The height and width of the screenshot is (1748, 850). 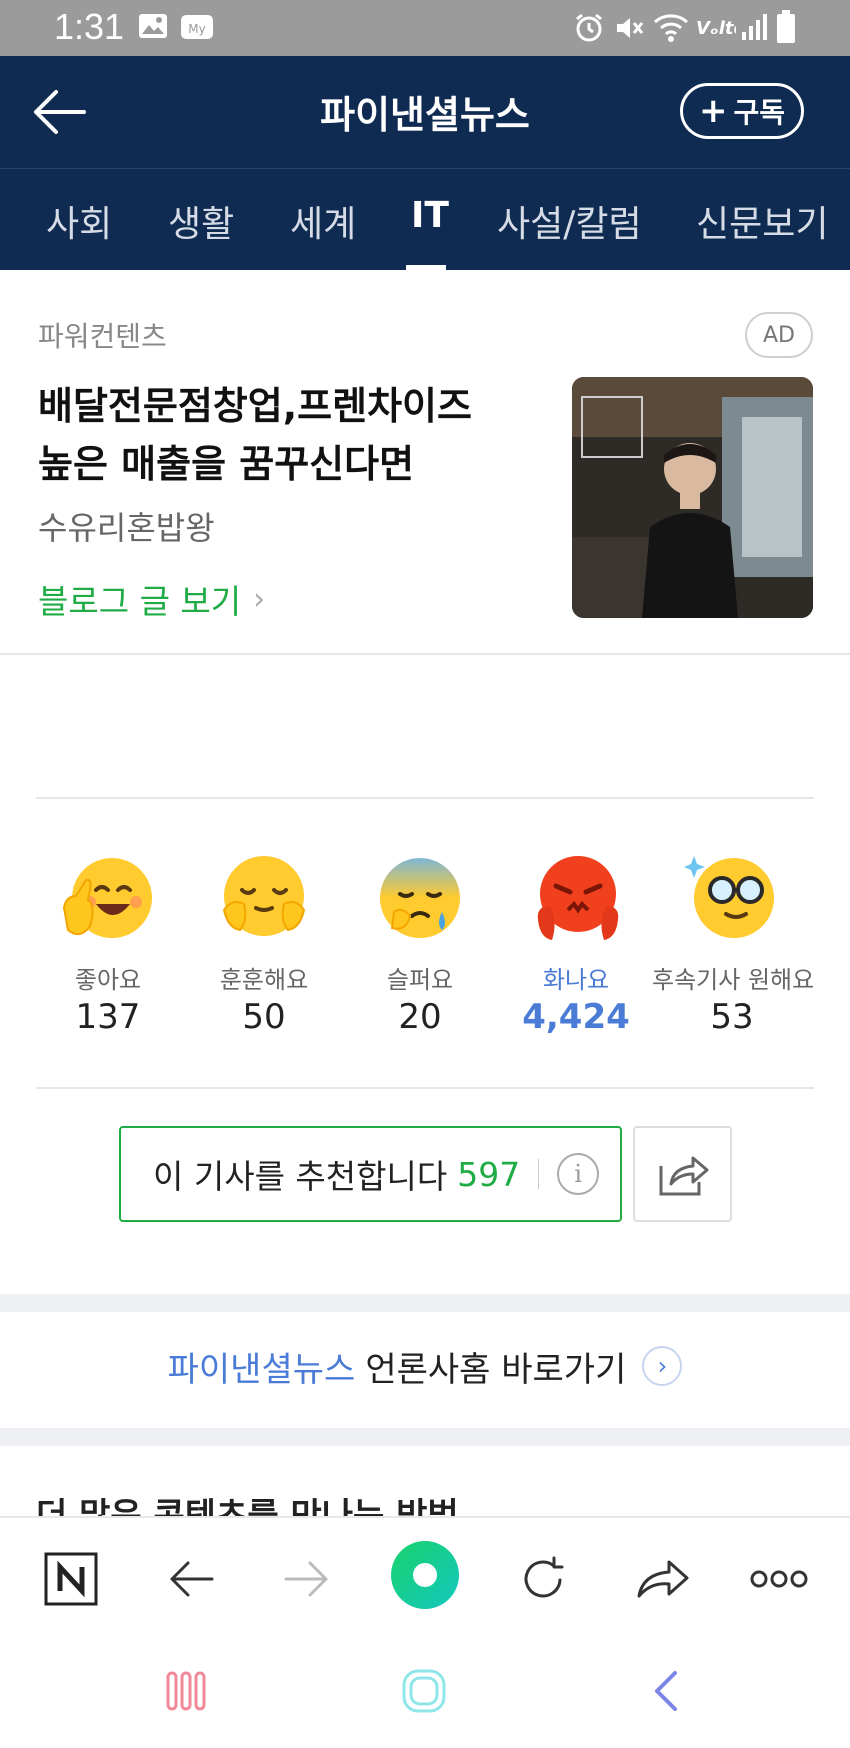 I want to click on volte-icon: Vₒlte, so click(x=721, y=30).